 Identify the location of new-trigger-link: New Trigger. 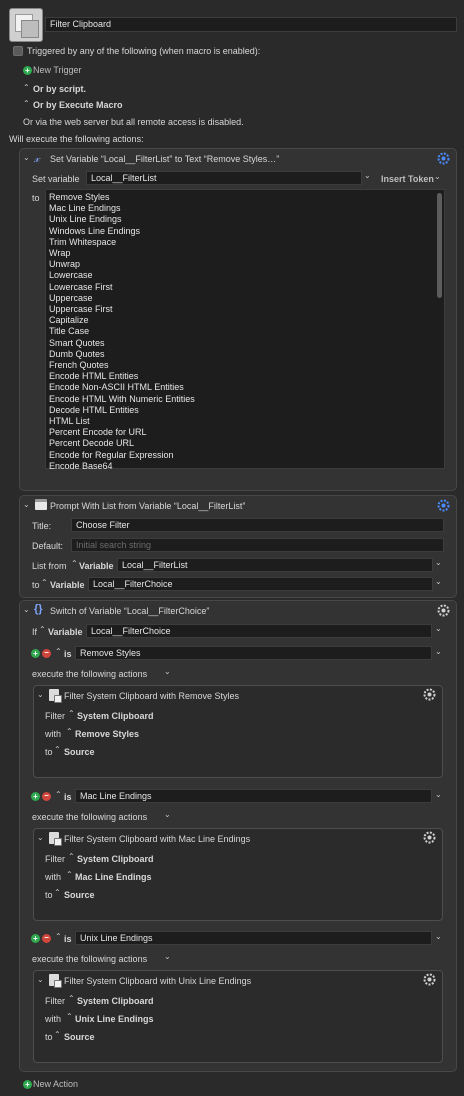
(57, 70).